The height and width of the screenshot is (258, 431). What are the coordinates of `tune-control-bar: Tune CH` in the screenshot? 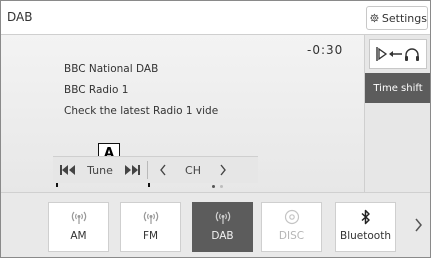 It's located at (155, 169).